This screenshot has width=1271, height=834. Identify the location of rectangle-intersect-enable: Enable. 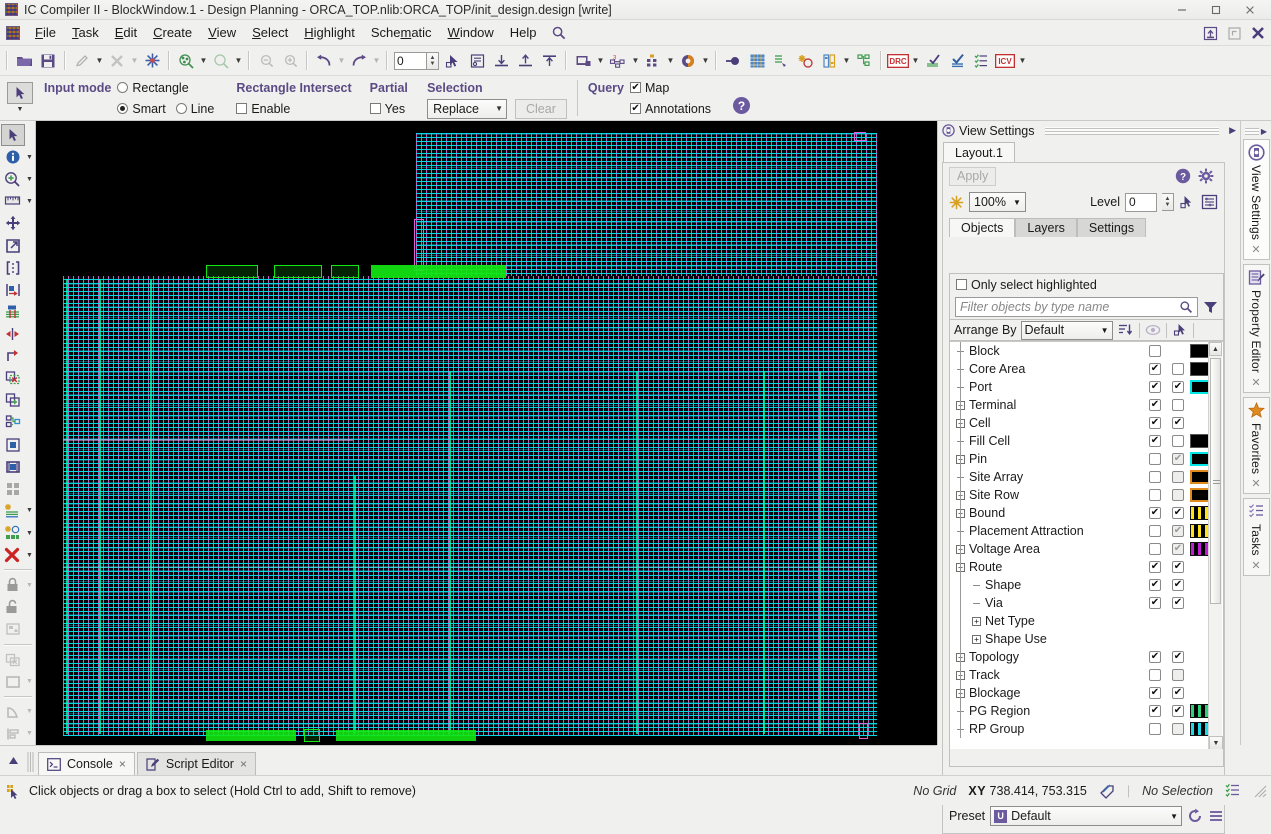
(263, 109).